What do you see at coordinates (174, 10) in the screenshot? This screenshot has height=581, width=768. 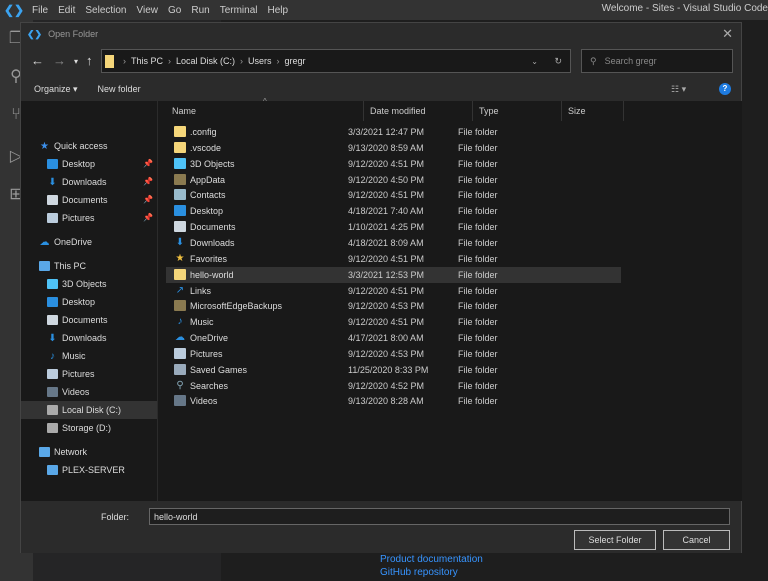 I see `menu-go: Go` at bounding box center [174, 10].